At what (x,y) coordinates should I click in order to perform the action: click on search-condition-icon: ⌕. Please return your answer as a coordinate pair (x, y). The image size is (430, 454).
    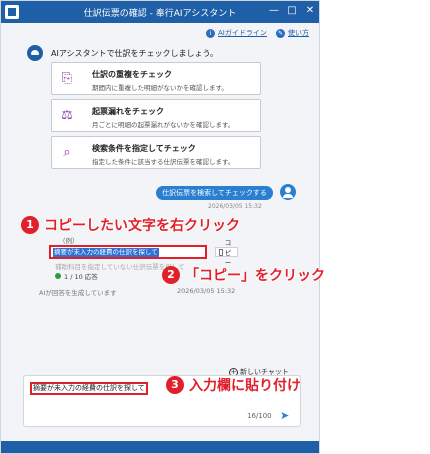
    Looking at the image, I should click on (67, 152).